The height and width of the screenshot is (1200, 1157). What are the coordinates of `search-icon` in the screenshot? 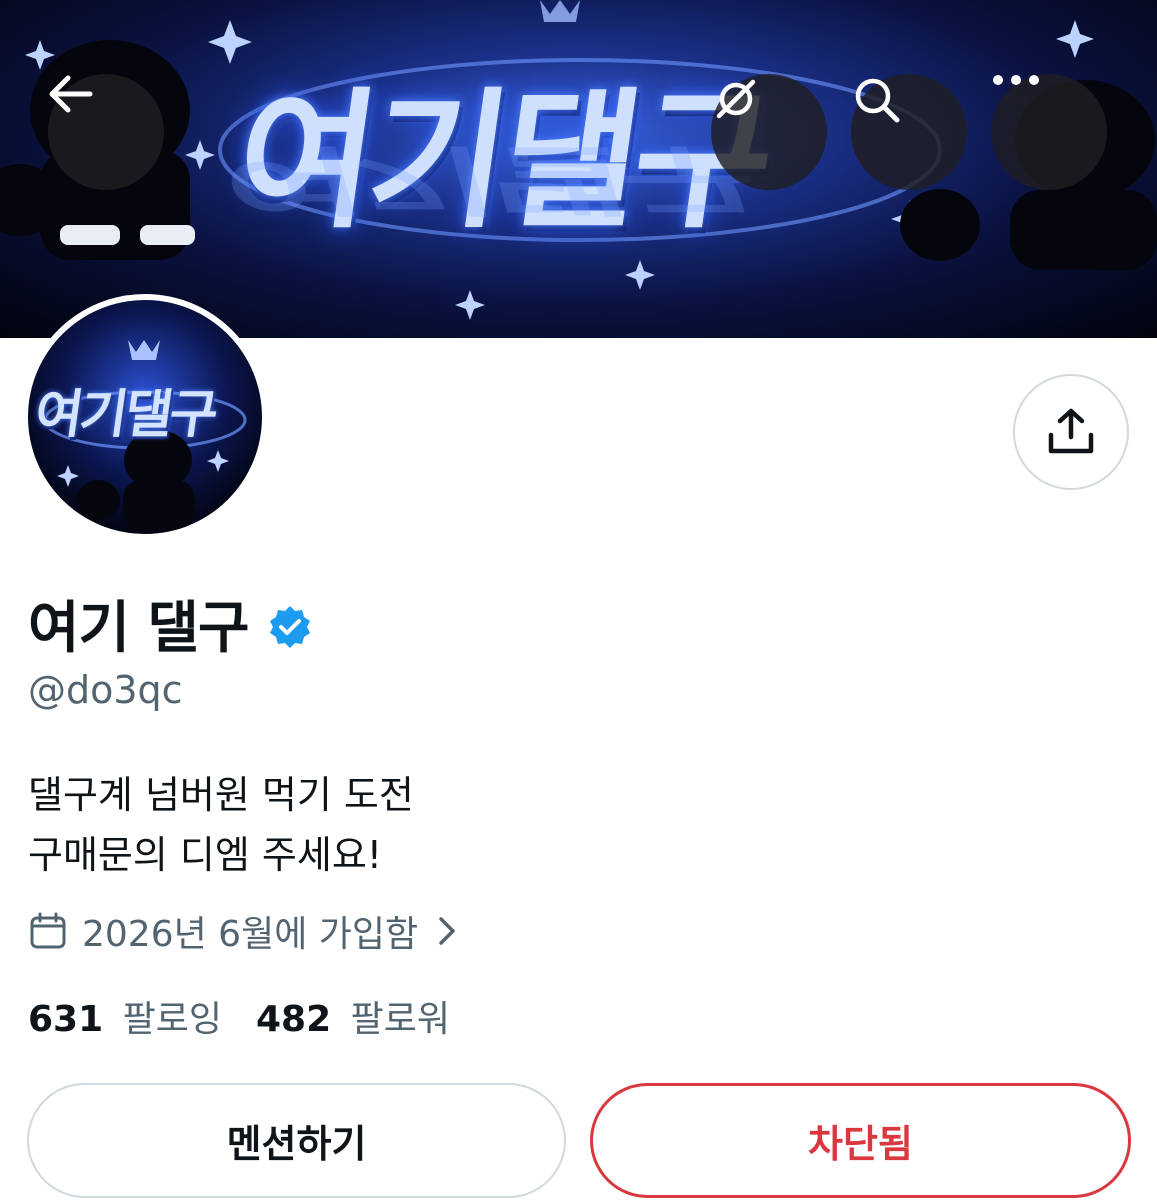 It's located at (877, 100).